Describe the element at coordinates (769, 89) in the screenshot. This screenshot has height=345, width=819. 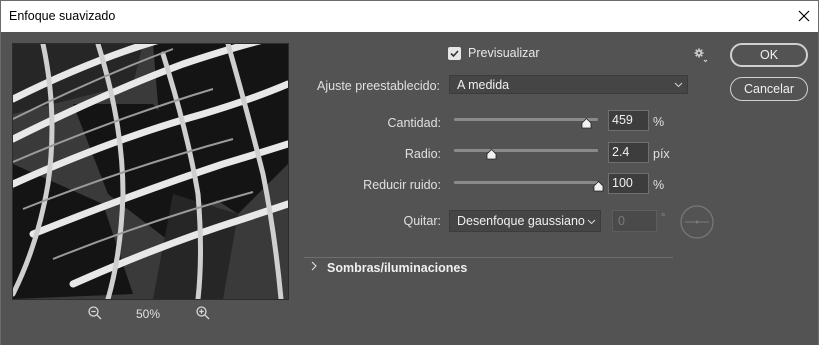
I see `cancel-button: Cancelar` at that location.